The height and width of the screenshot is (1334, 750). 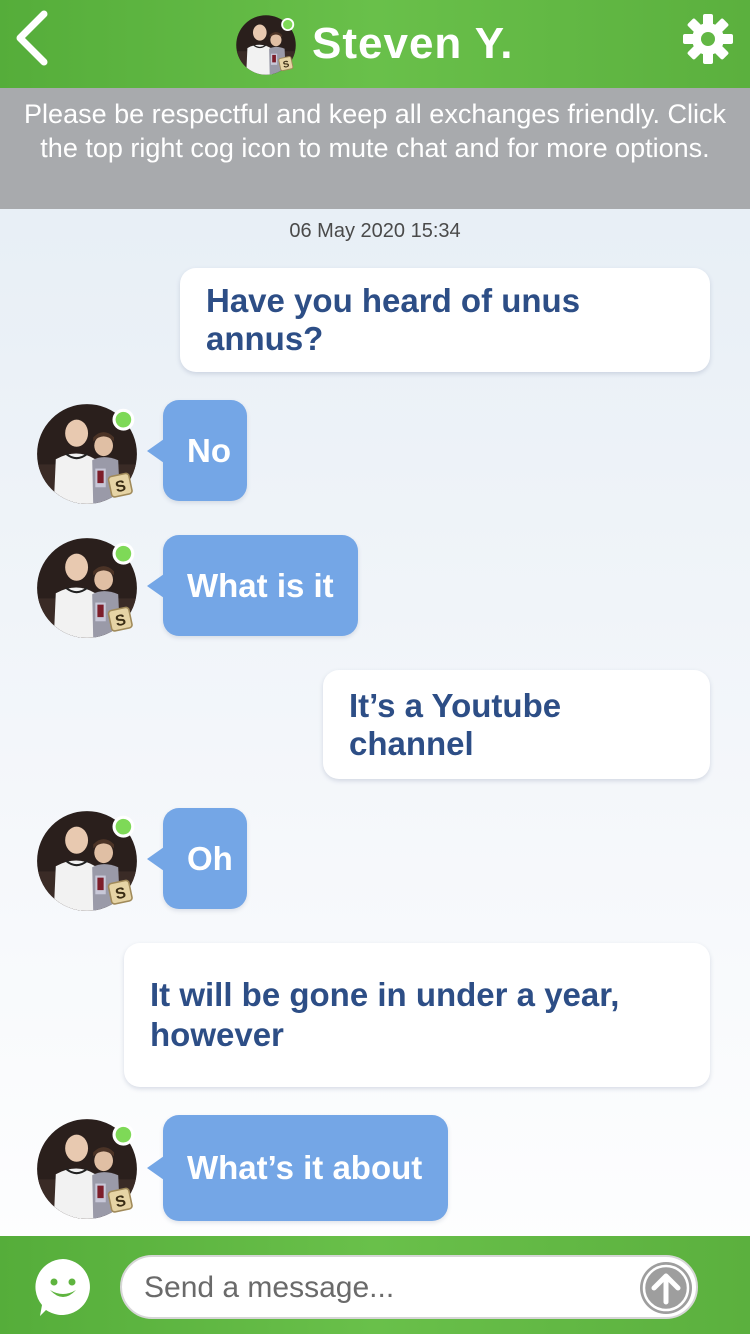 I want to click on message-composer, so click(x=375, y=1285).